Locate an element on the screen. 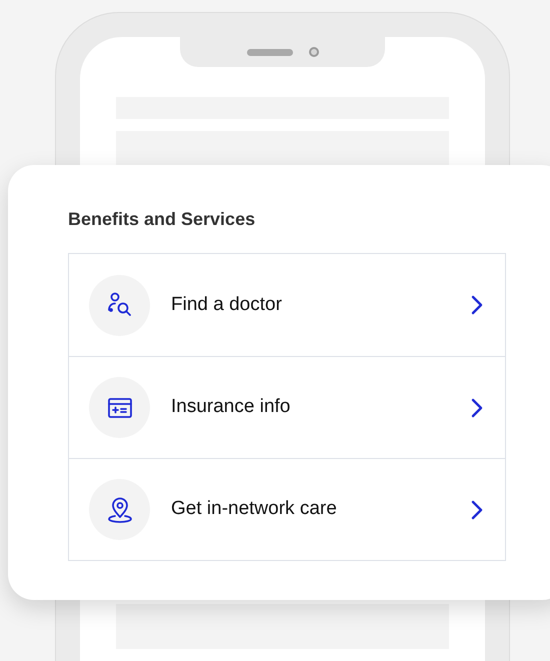  service-row: Get in-network care is located at coordinates (287, 509).